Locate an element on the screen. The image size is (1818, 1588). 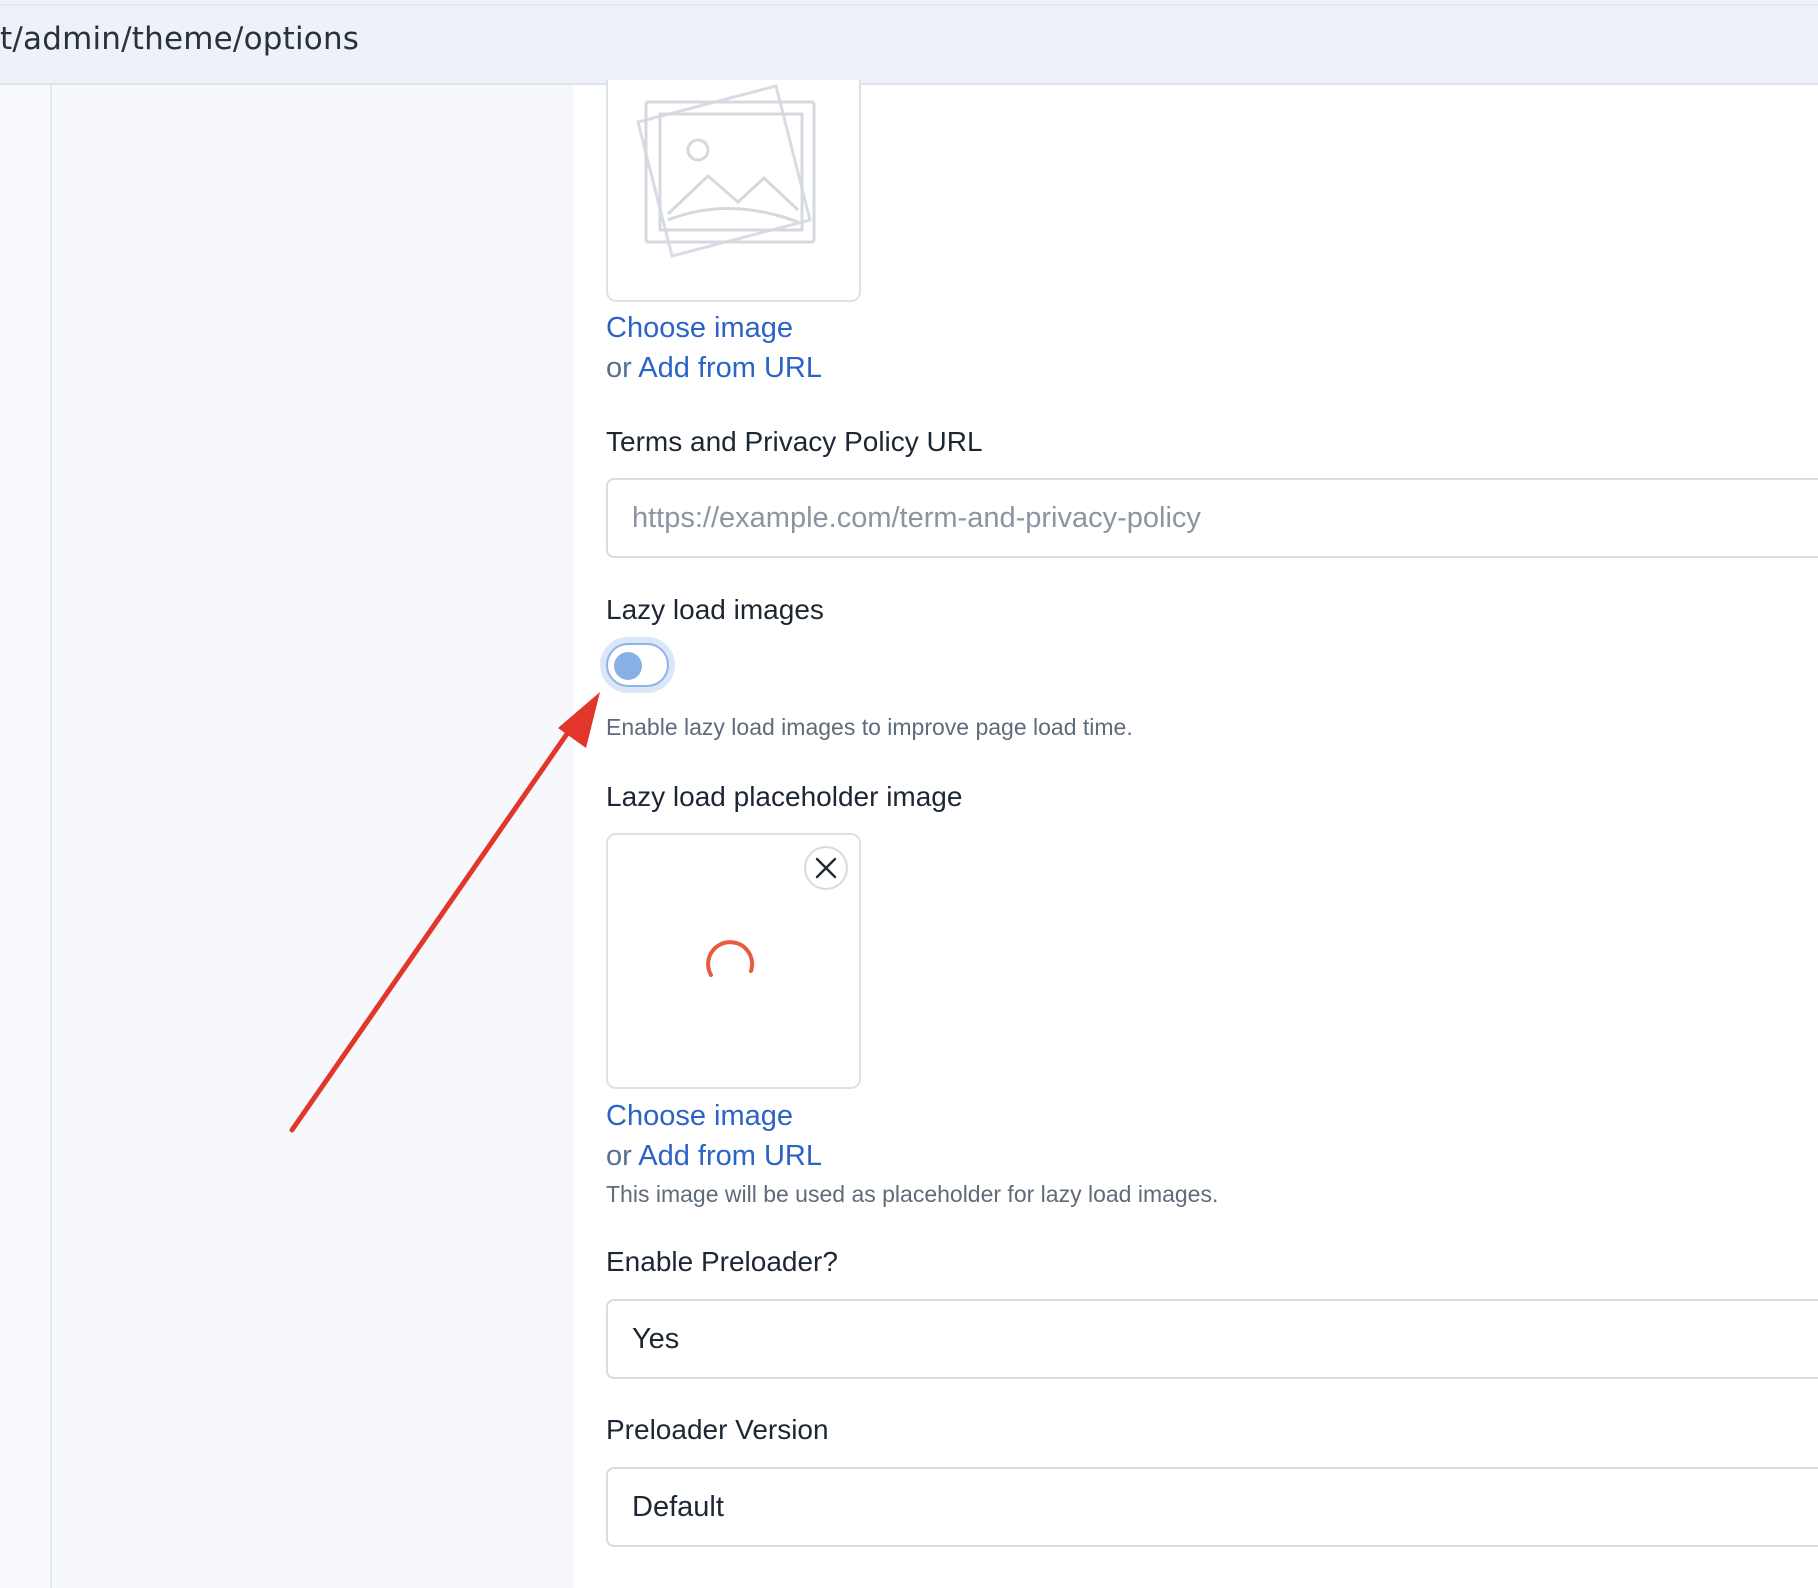
remove-image-button is located at coordinates (826, 868).